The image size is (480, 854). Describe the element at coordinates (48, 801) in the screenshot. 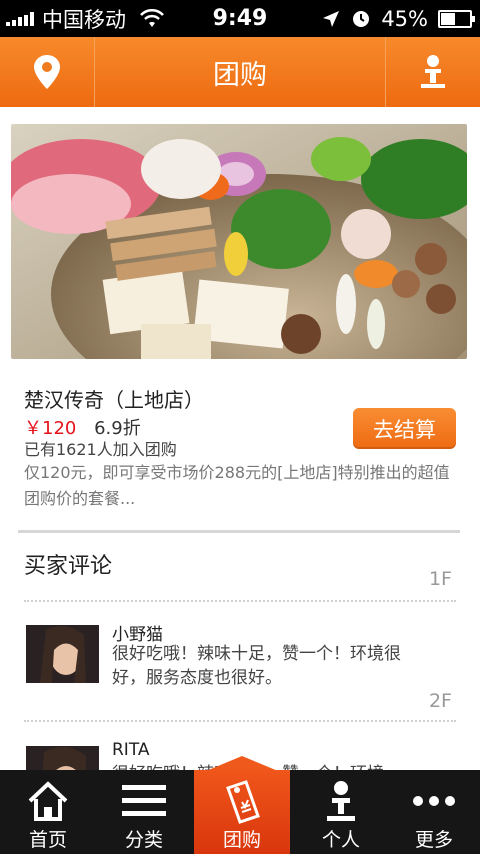

I see `home-icon` at that location.